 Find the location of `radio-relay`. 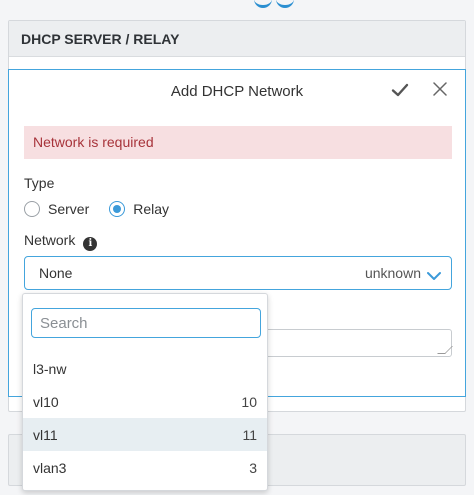

radio-relay is located at coordinates (117, 209).